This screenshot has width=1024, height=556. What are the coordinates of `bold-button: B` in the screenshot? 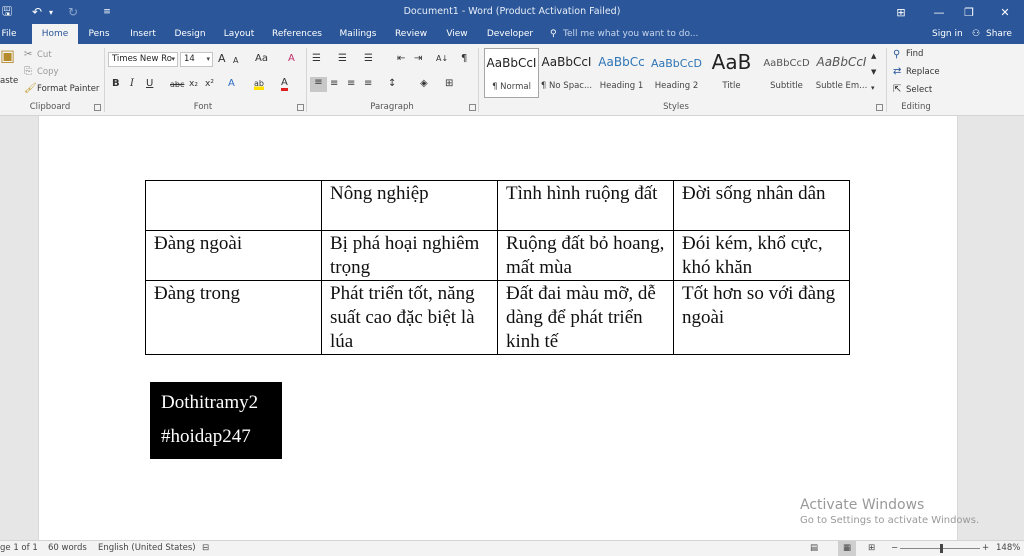 It's located at (116, 84).